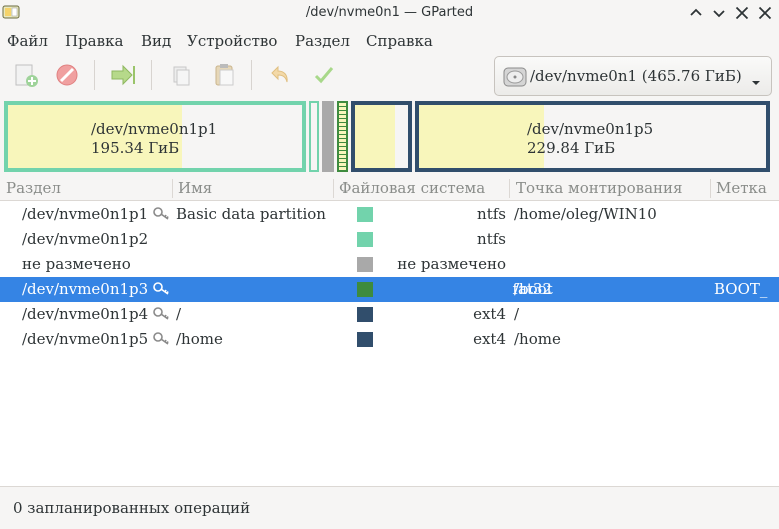  I want to click on device-selector: /dev/nvme0n1 (465.76 ГиБ), so click(633, 76).